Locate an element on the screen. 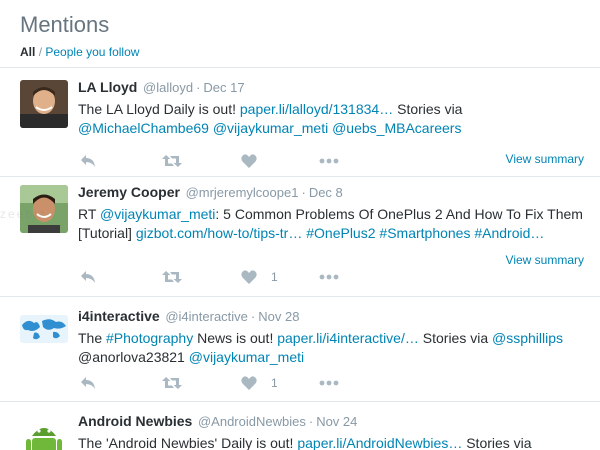 The image size is (600, 450). tweet-mention: @MichaelChambe69 is located at coordinates (143, 128).